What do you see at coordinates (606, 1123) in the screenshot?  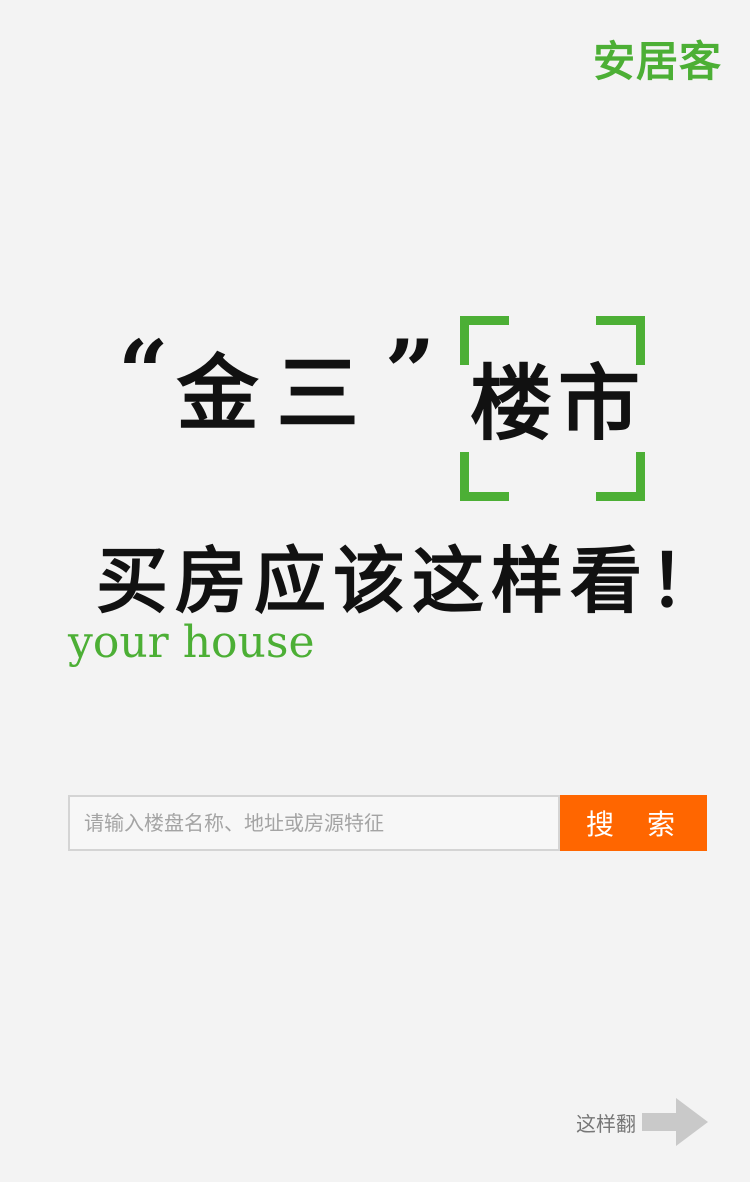 I see `swipe-text: 这样翻` at bounding box center [606, 1123].